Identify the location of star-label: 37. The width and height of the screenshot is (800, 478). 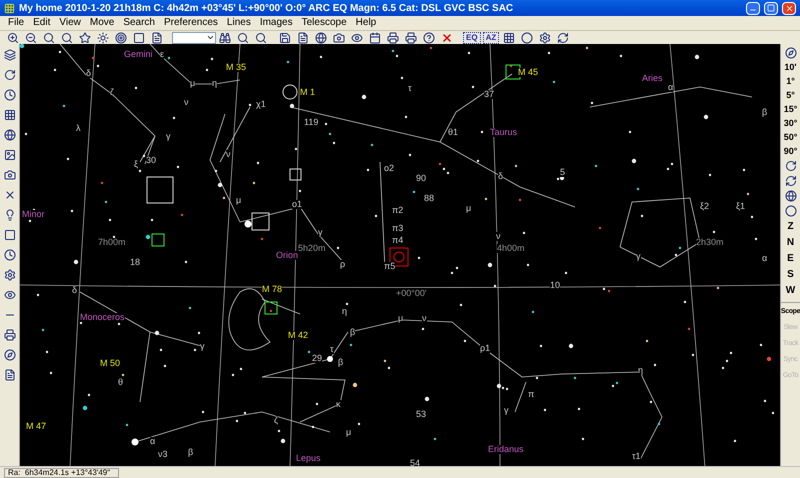
(489, 94).